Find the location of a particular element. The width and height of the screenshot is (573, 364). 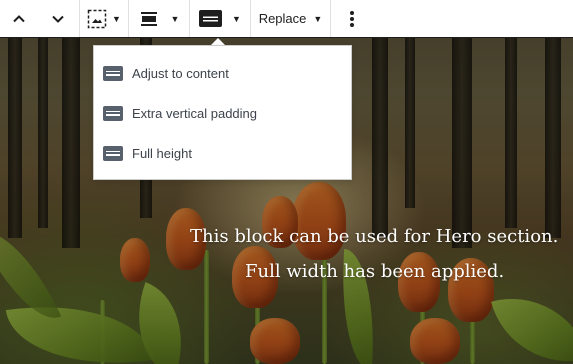

alignment-button: ▼ is located at coordinates (159, 18).